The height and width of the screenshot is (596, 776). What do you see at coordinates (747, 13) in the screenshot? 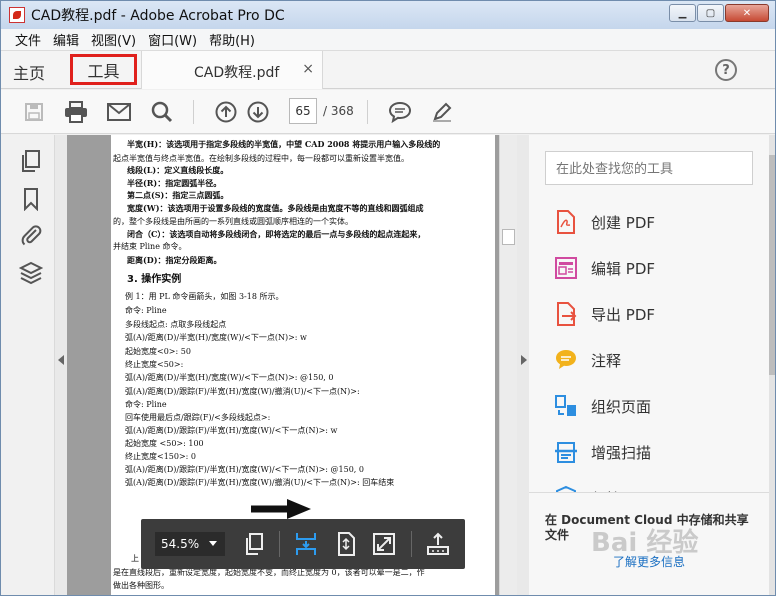
I see `close-window-button: ✕` at bounding box center [747, 13].